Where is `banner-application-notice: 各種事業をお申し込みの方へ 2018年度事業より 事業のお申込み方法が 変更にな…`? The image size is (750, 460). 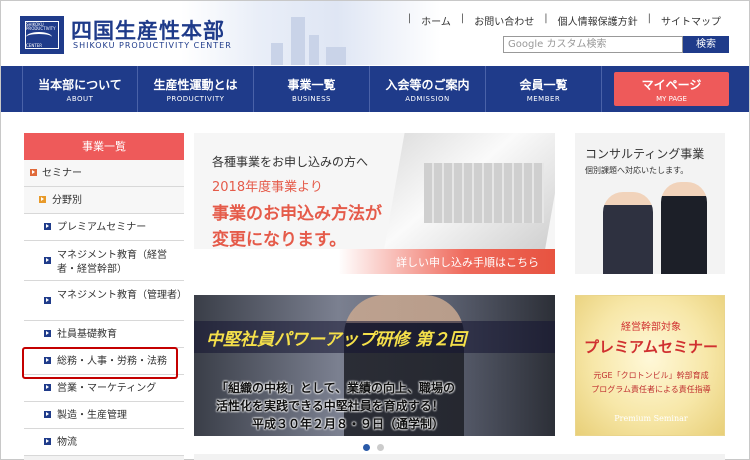 banner-application-notice: 各種事業をお申し込みの方へ 2018年度事業より 事業のお申込み方法が 変更にな… is located at coordinates (374, 203).